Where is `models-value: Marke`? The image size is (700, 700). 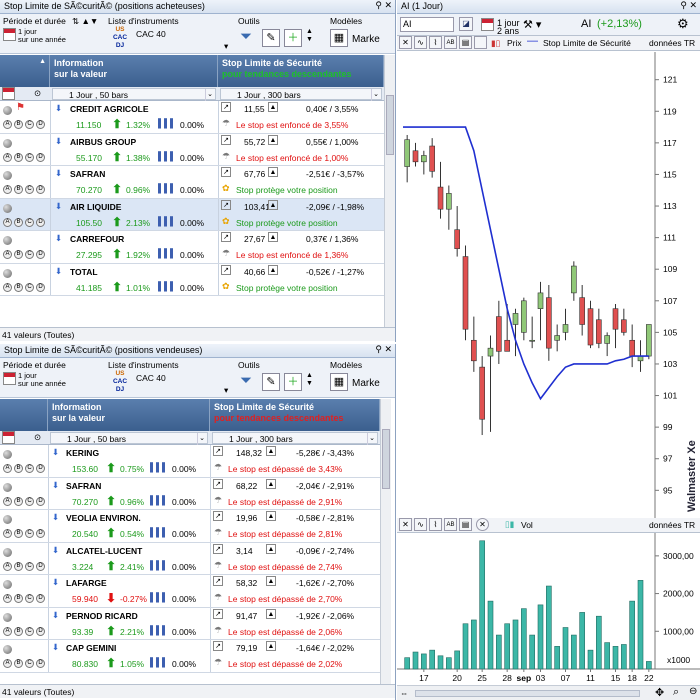 models-value: Marke is located at coordinates (366, 39).